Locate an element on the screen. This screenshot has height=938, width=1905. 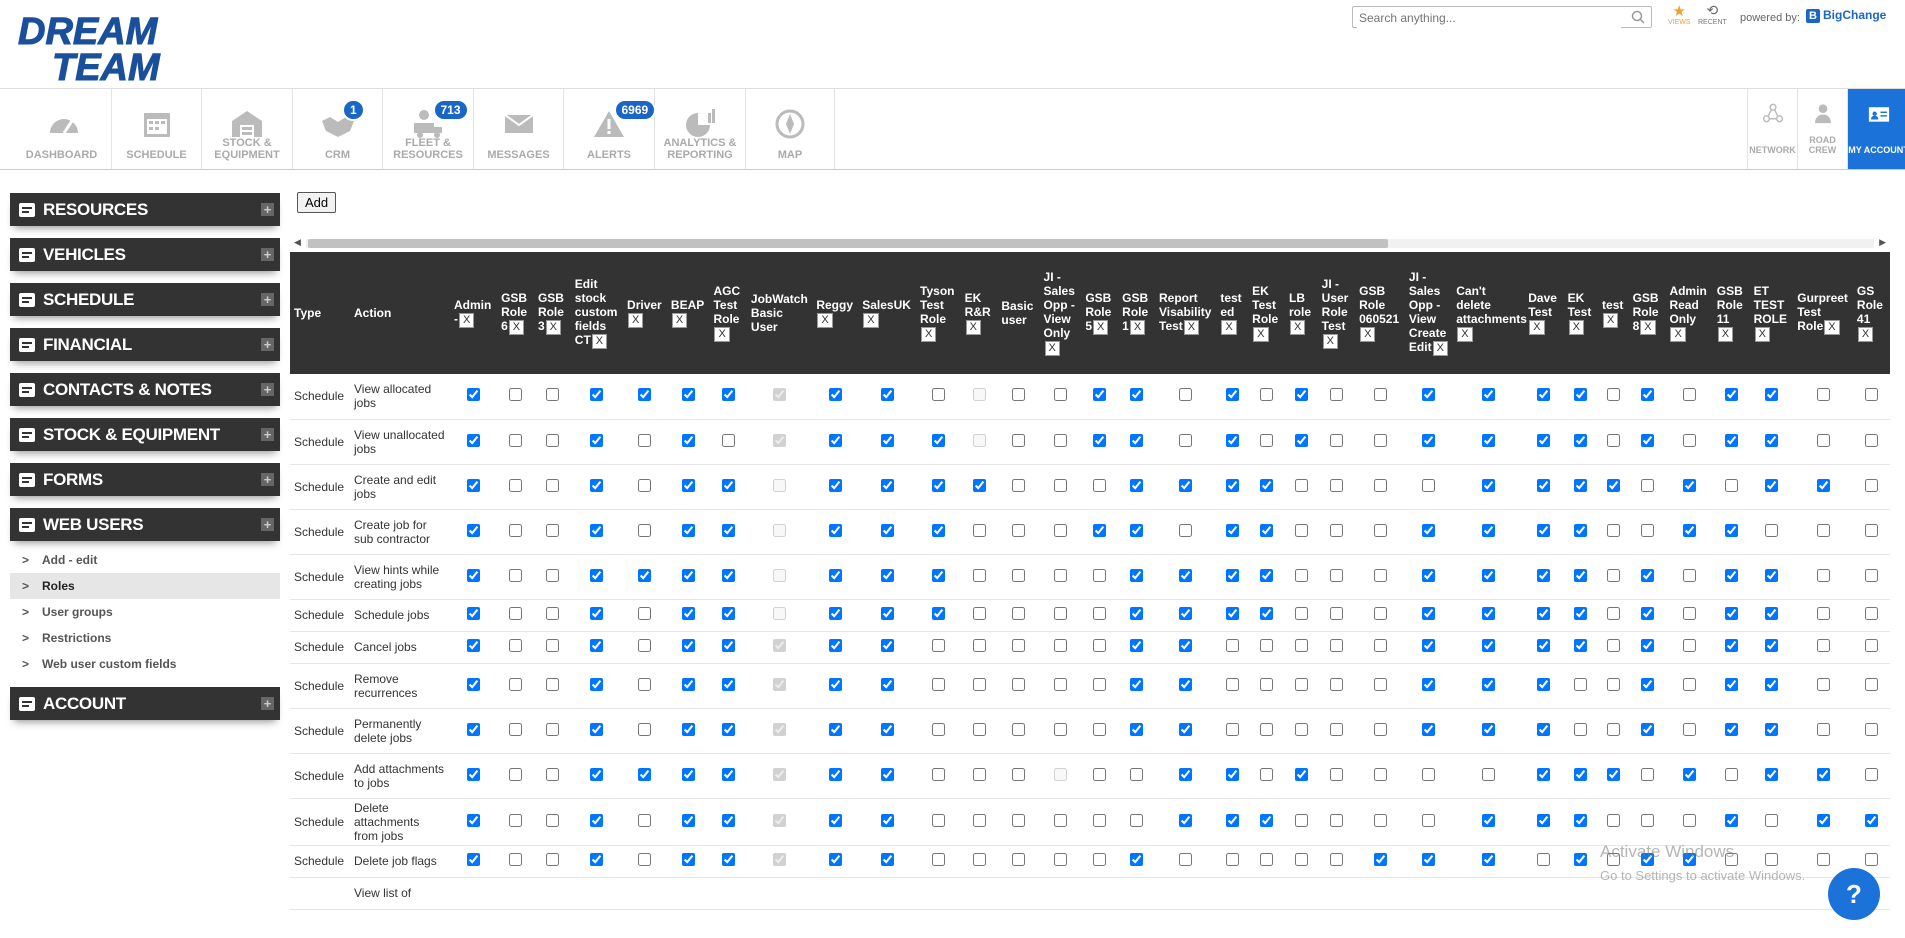
sidebar-item-web-user-custom-fields: > Web user custom fields is located at coordinates (145, 664).